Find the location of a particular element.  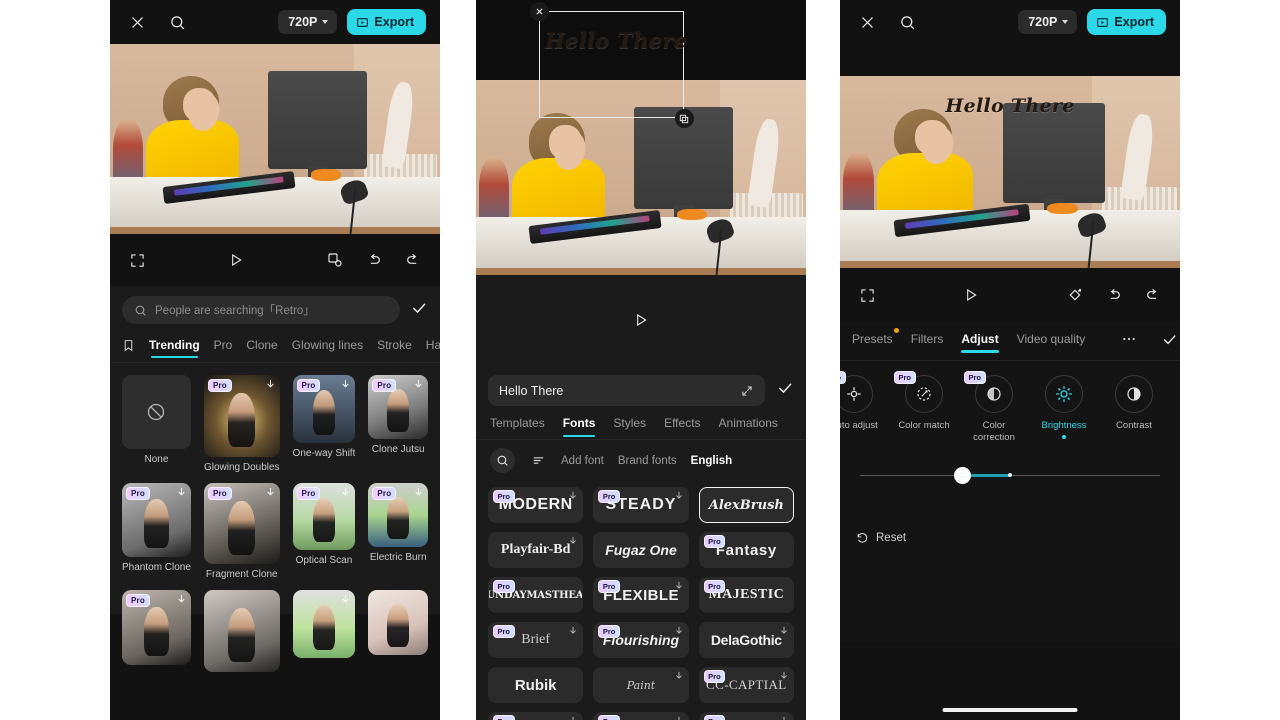

text-input: Hello There is located at coordinates (626, 390).